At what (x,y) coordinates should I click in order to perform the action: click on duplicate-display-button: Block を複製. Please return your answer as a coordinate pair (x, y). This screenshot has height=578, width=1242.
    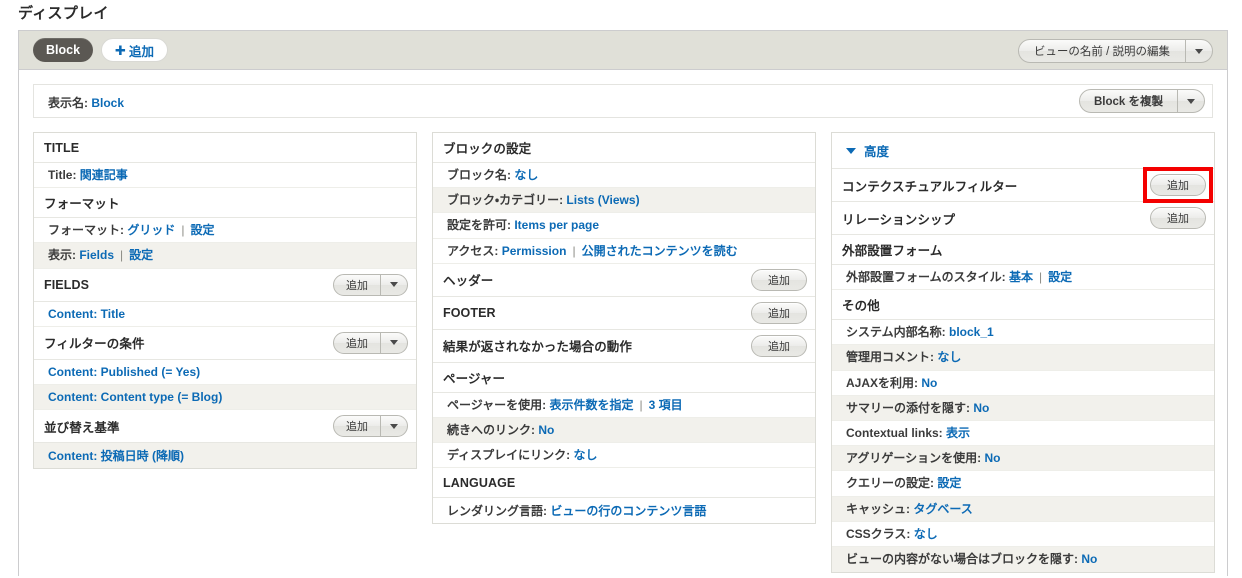
    Looking at the image, I should click on (1141, 101).